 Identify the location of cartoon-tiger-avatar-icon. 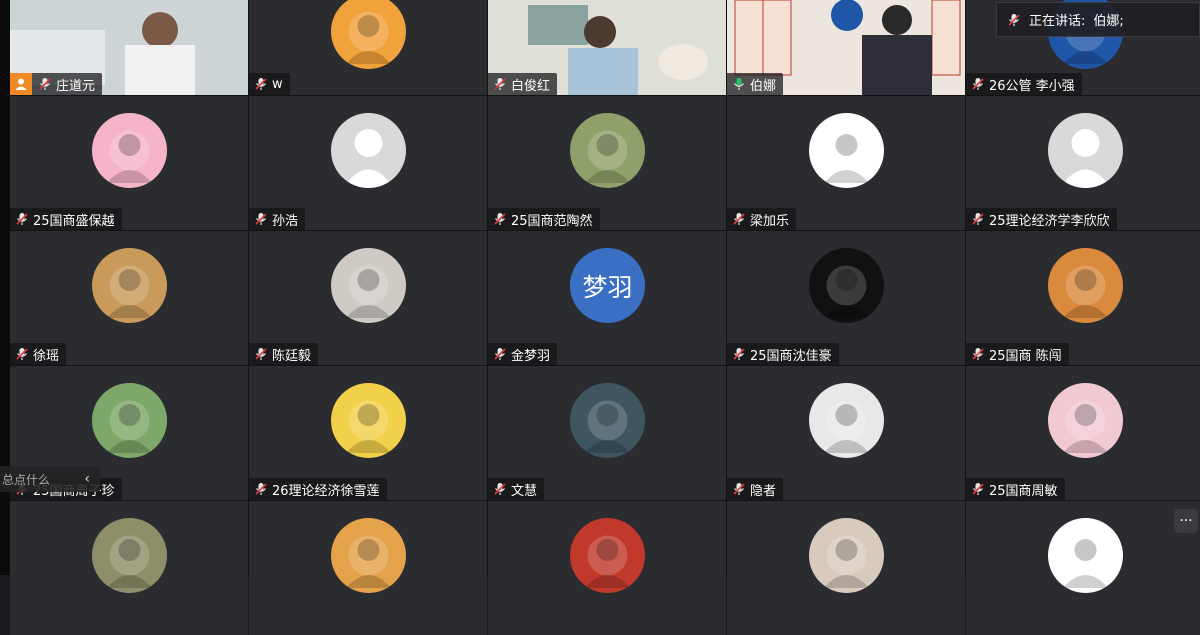
(368, 34).